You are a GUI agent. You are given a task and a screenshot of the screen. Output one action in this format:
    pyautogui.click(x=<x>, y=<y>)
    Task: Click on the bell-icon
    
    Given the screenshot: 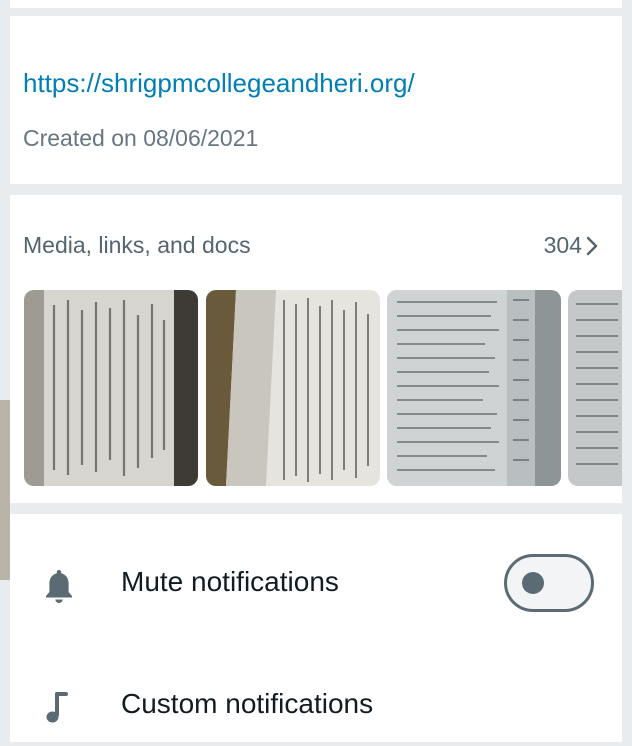 What is the action you would take?
    pyautogui.click(x=59, y=586)
    